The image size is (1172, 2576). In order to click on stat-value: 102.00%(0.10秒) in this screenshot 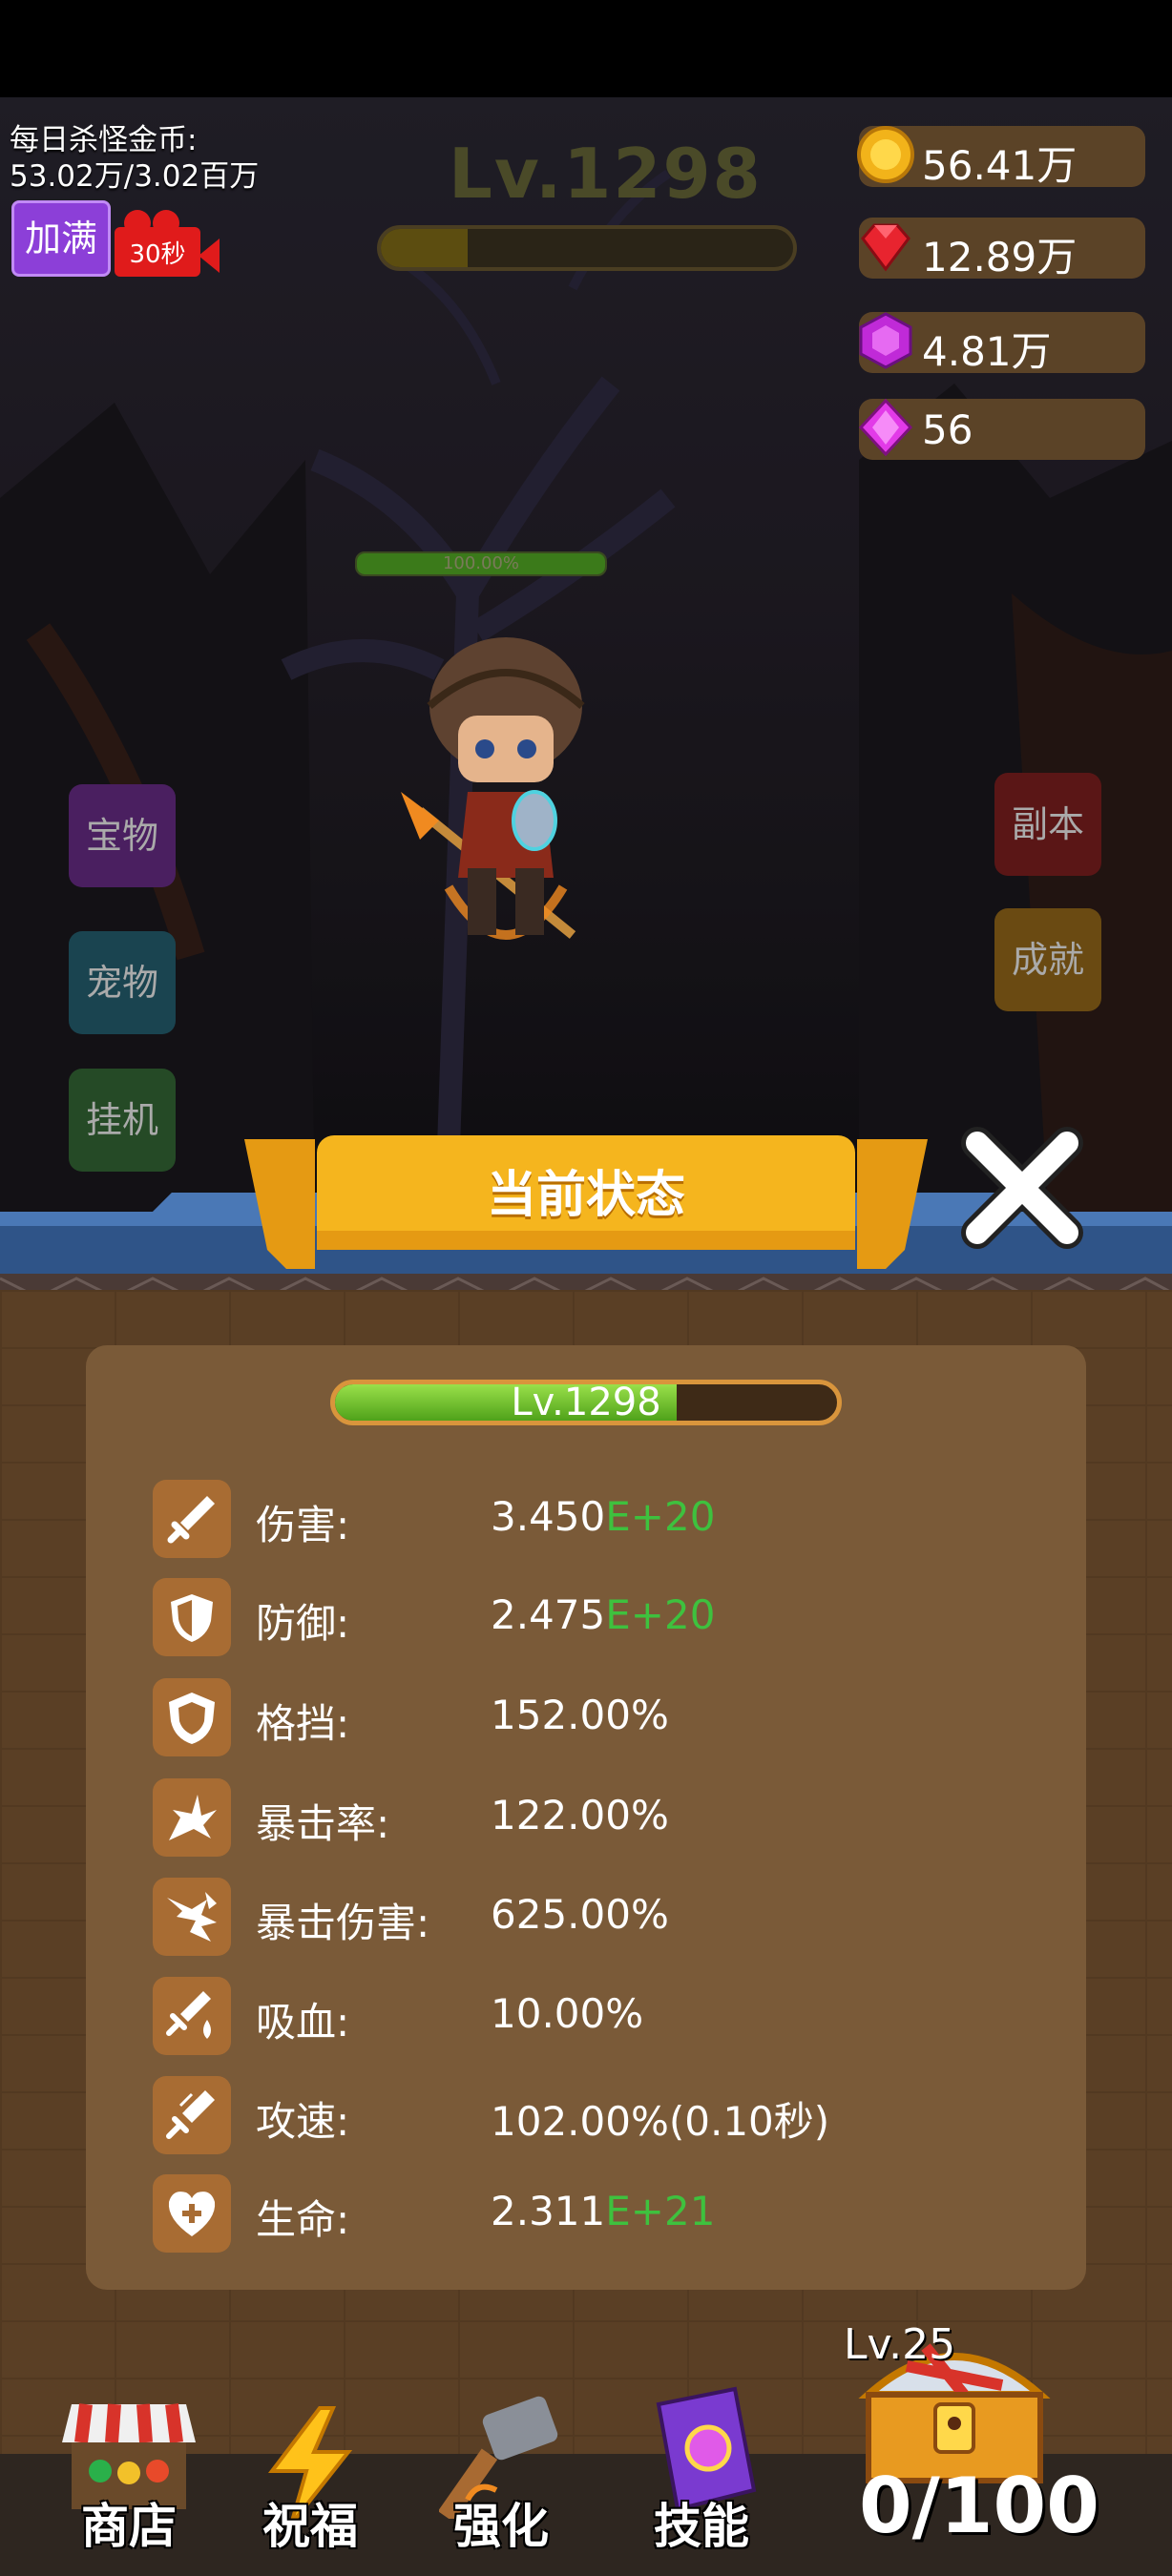, I will do `click(660, 2121)`.